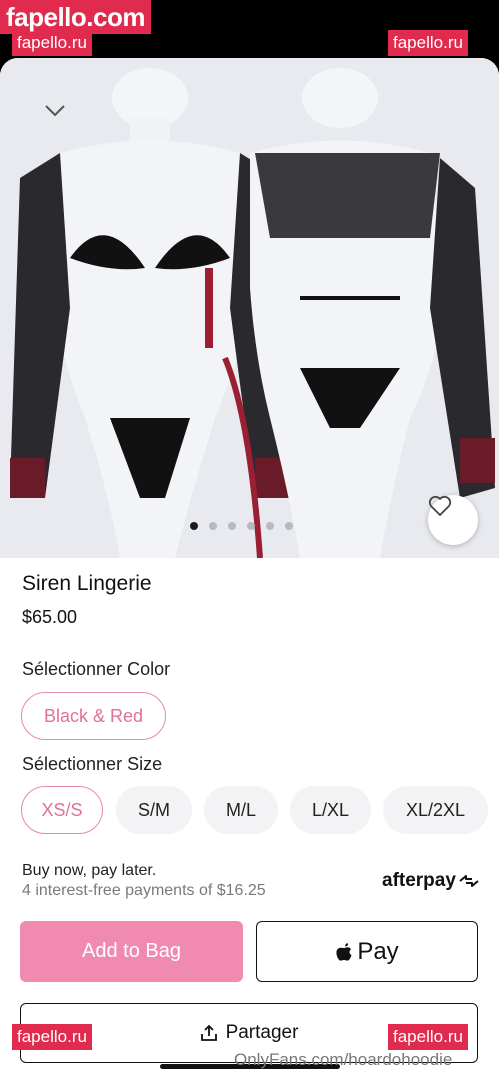  What do you see at coordinates (469, 881) in the screenshot?
I see `afterpay-arrows-icon` at bounding box center [469, 881].